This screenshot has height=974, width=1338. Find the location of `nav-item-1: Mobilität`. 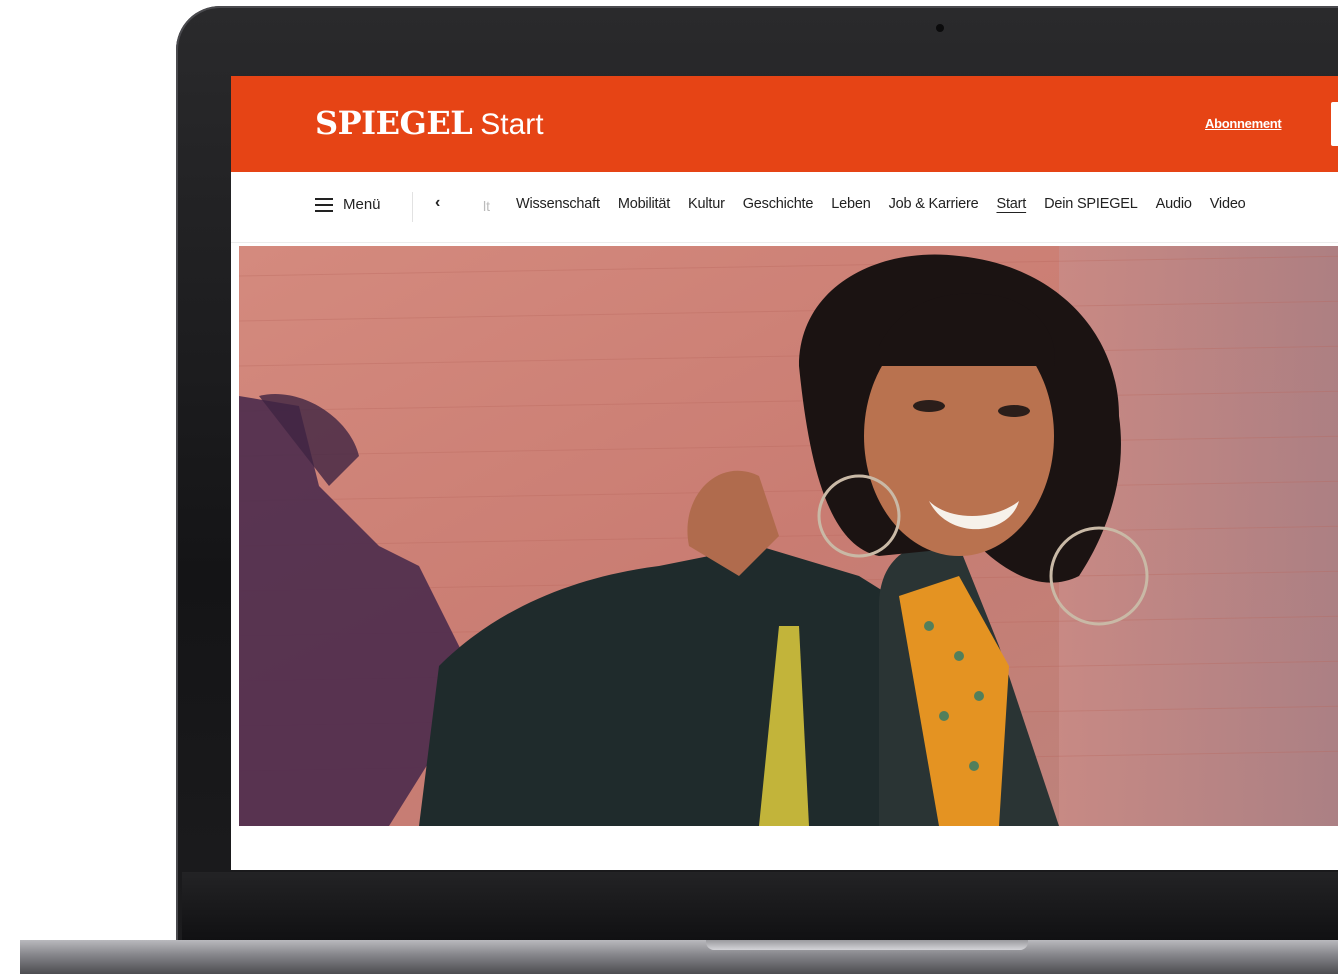

nav-item-1: Mobilität is located at coordinates (644, 204).